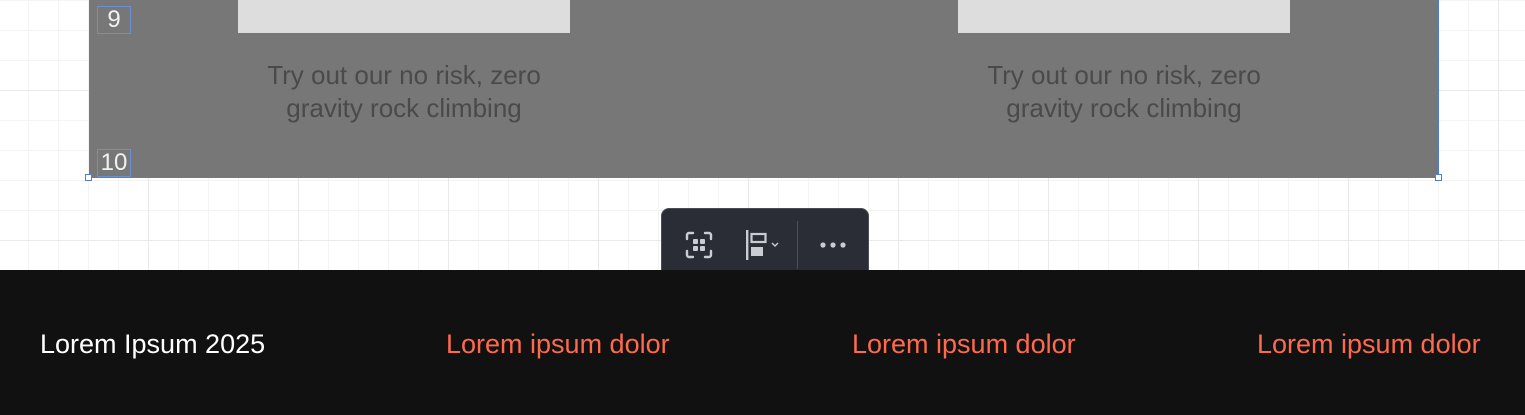  Describe the element at coordinates (114, 163) in the screenshot. I see `row-number-10: 10` at that location.